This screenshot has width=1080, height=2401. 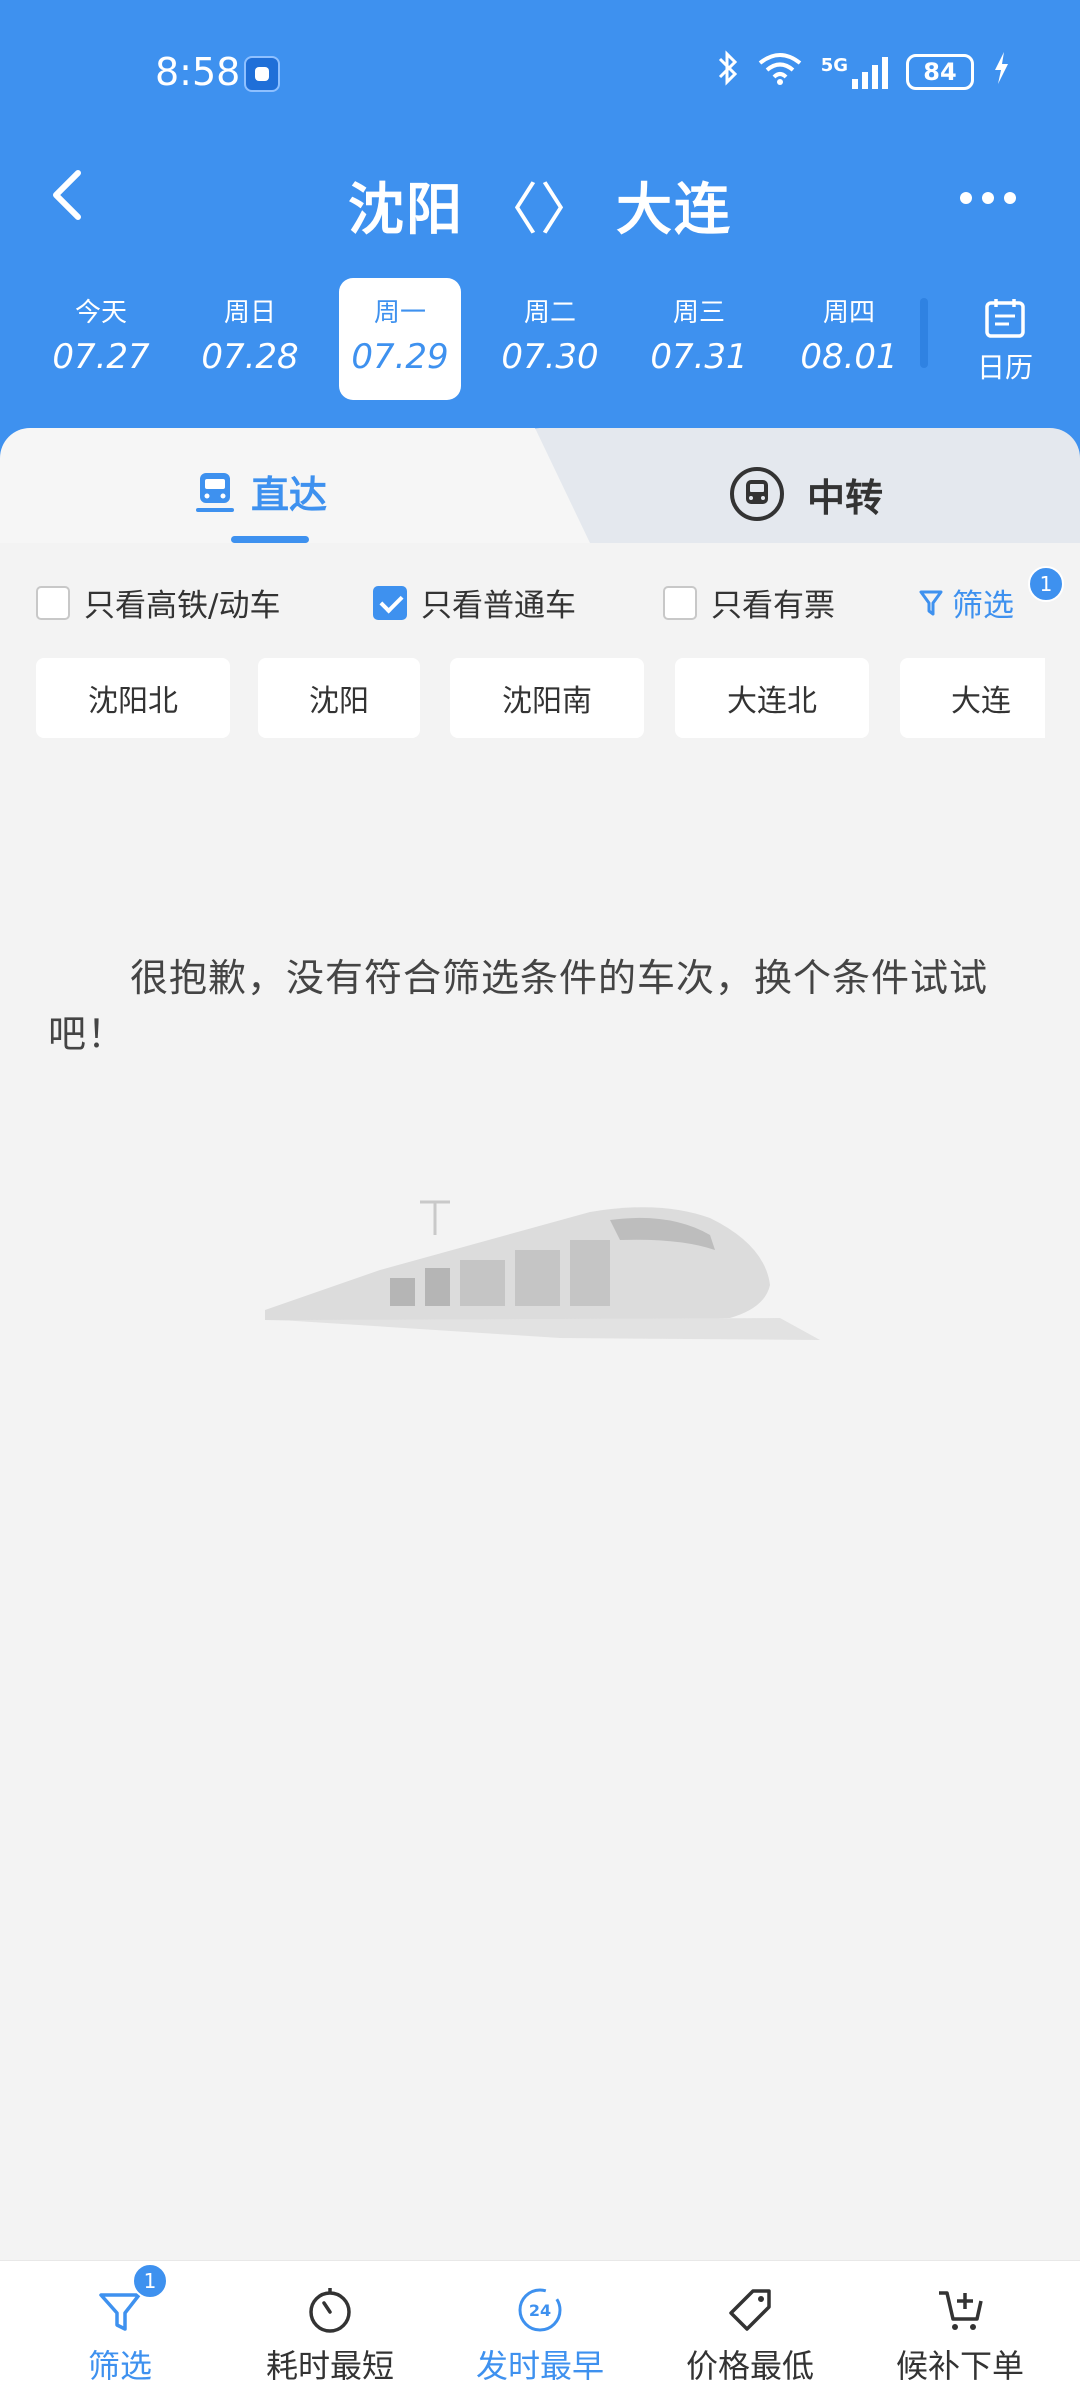 What do you see at coordinates (339, 698) in the screenshot?
I see `station-chip: 沈阳` at bounding box center [339, 698].